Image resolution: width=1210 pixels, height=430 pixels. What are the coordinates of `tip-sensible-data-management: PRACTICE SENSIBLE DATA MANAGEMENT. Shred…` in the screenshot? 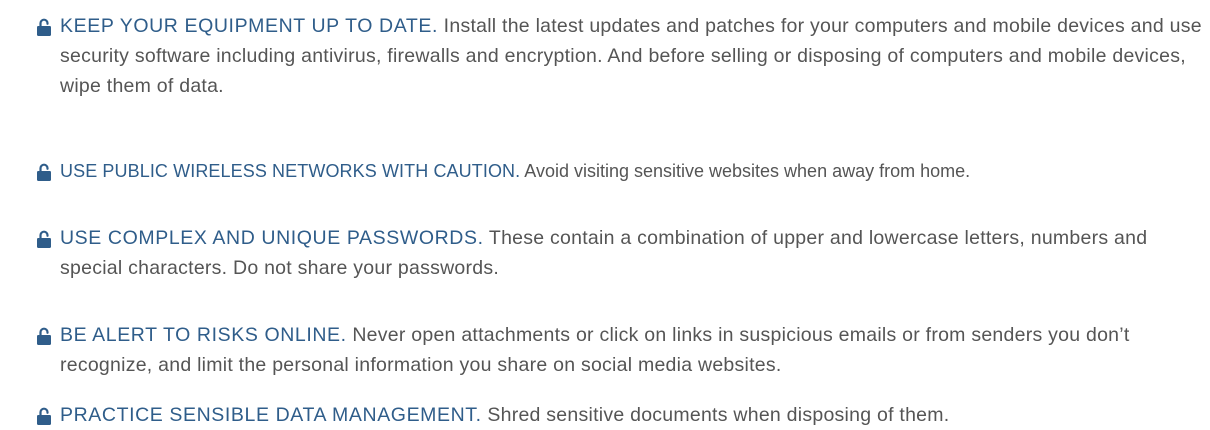 It's located at (619, 415).